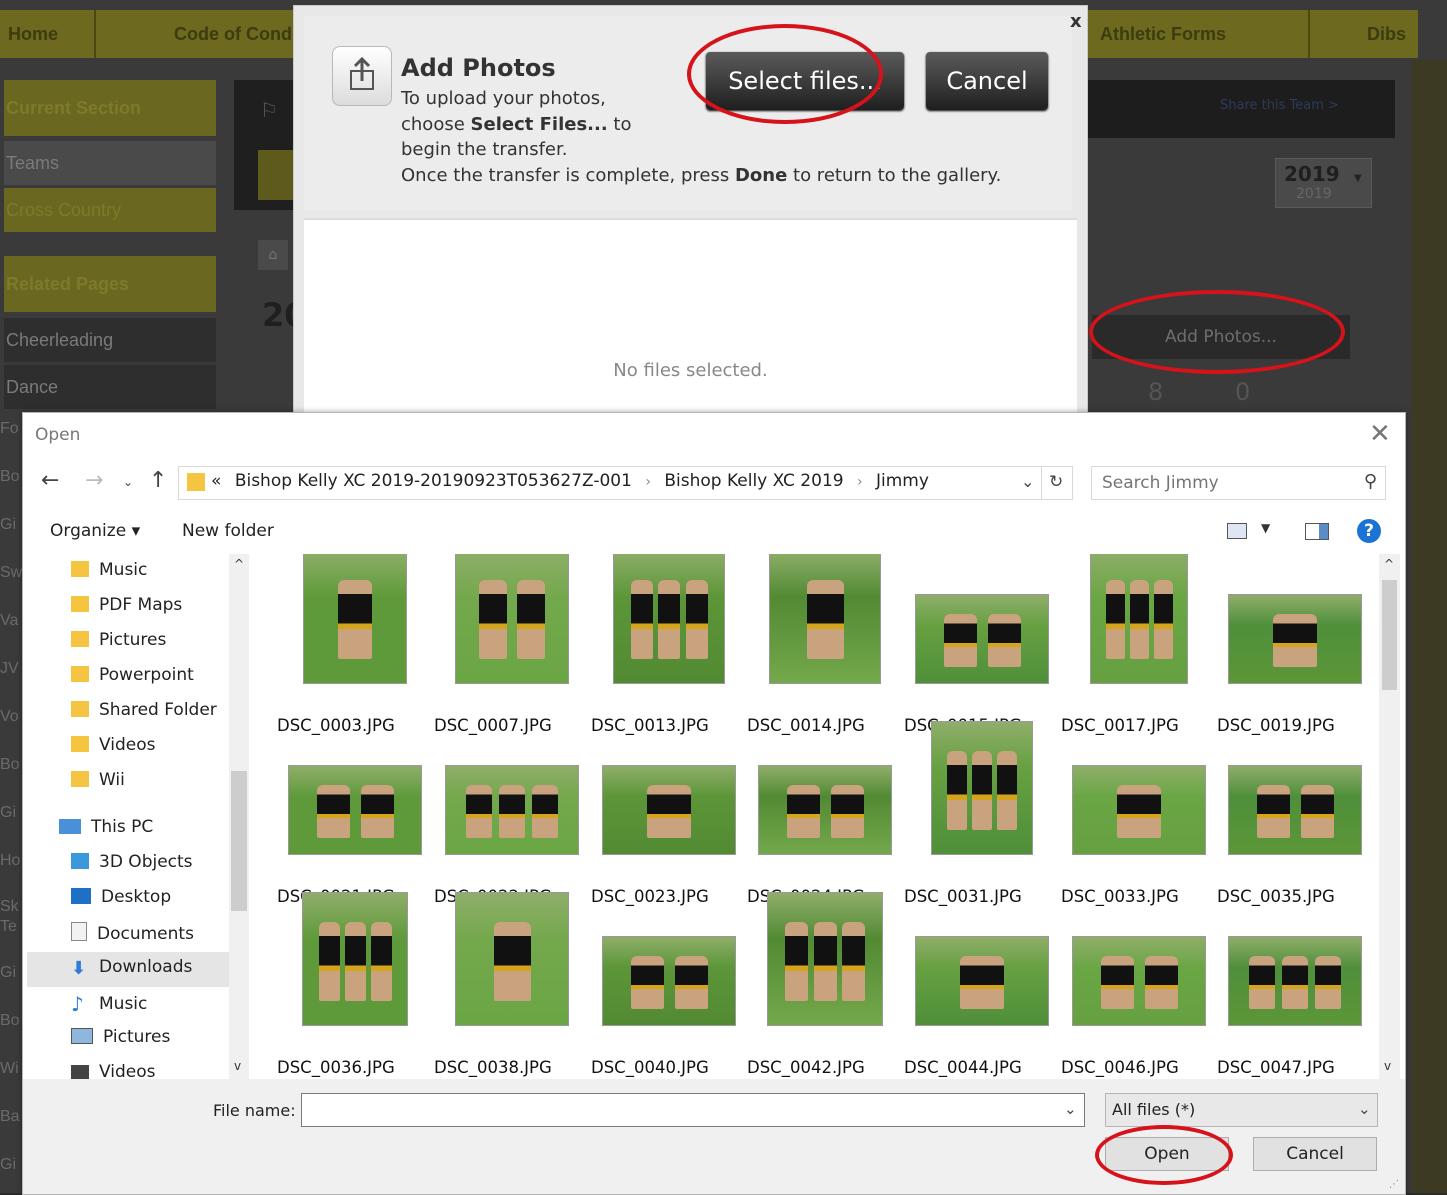 The image size is (1447, 1195). I want to click on nav-item-shared-folder: Shared Folder, so click(144, 710).